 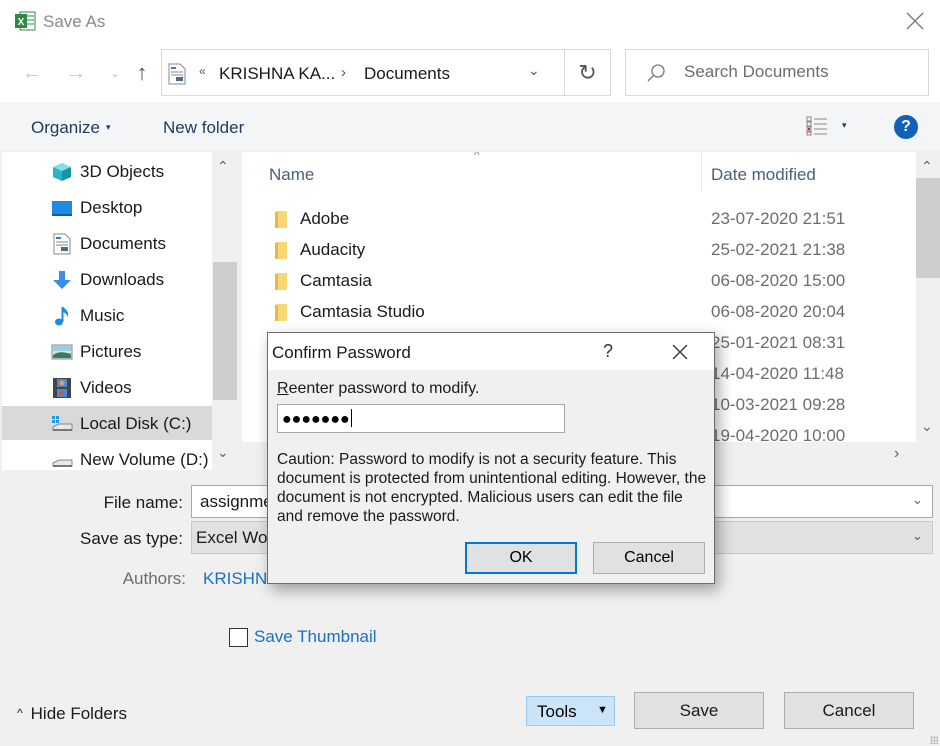 I want to click on up-button: ↑, so click(x=142, y=73).